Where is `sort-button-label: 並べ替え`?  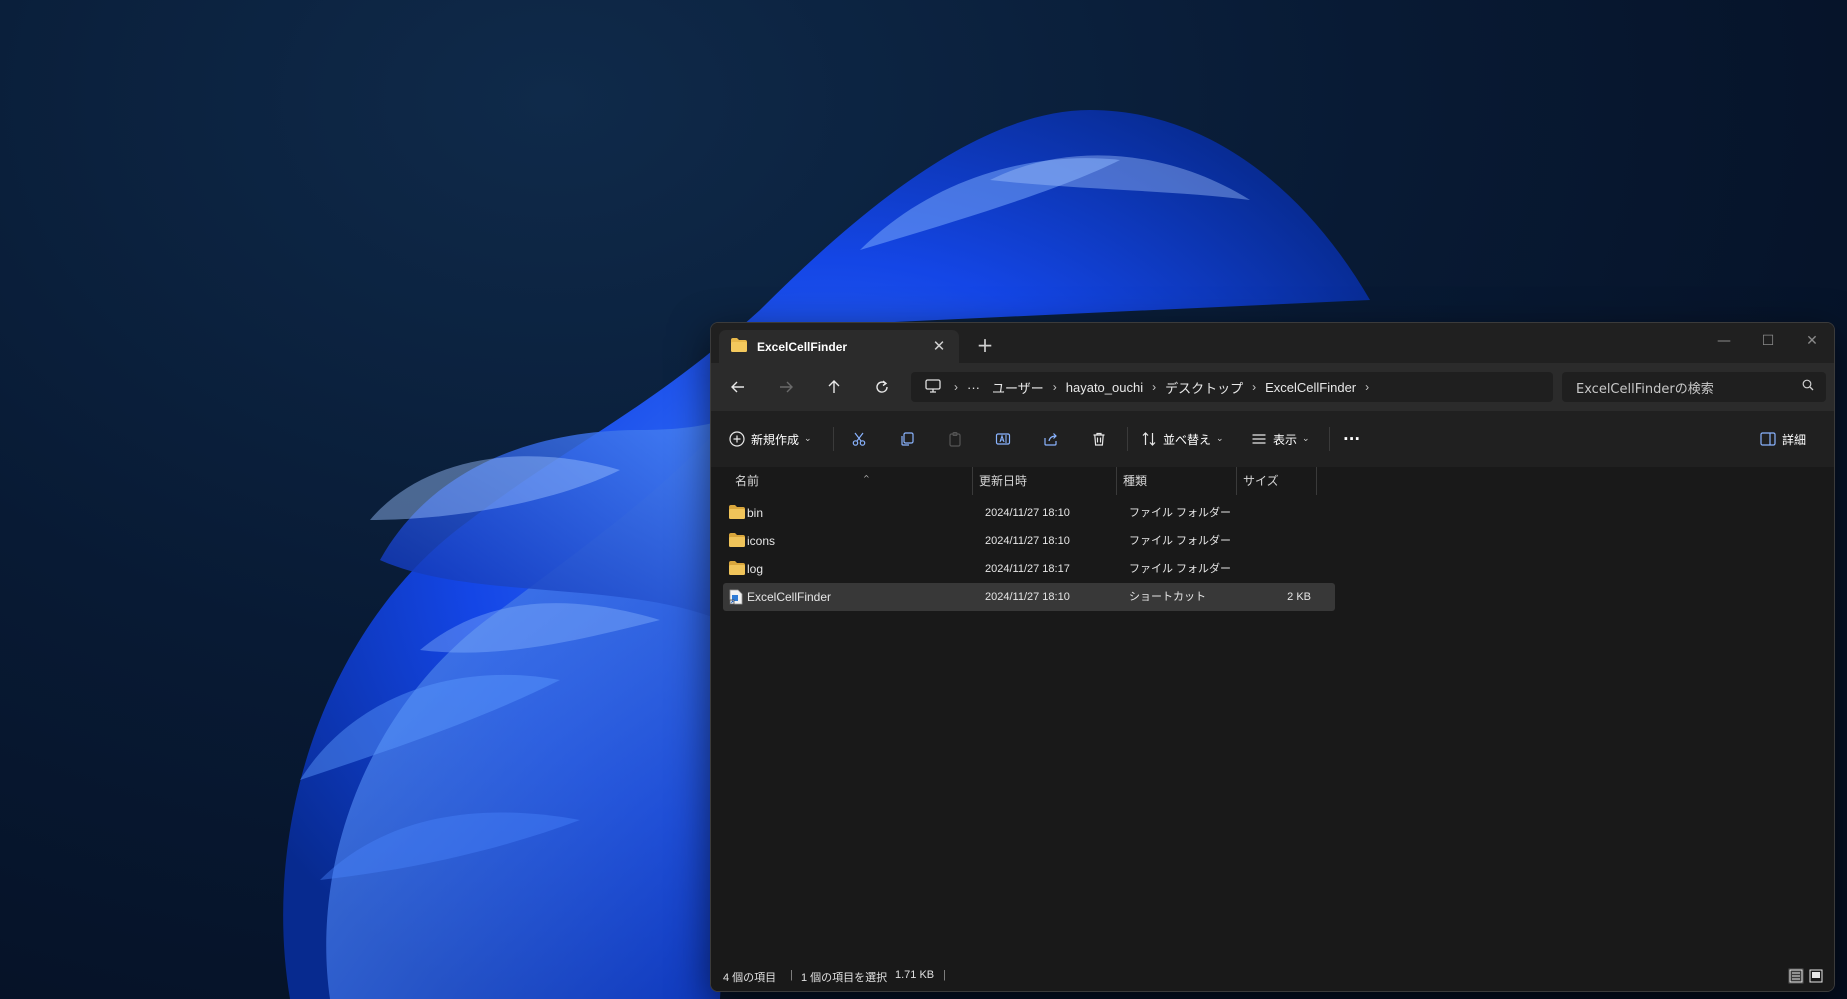 sort-button-label: 並べ替え is located at coordinates (1187, 439).